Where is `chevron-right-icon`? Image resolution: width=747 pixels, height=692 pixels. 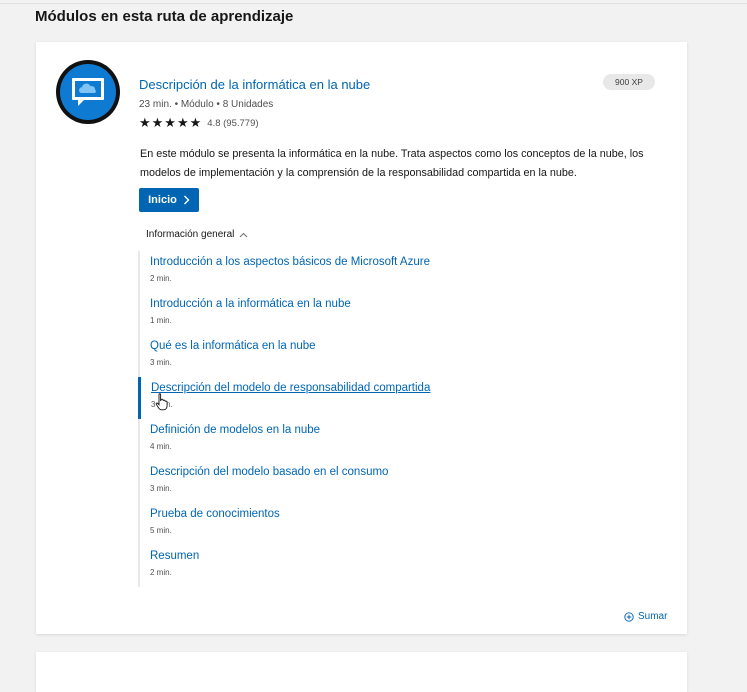
chevron-right-icon is located at coordinates (186, 200).